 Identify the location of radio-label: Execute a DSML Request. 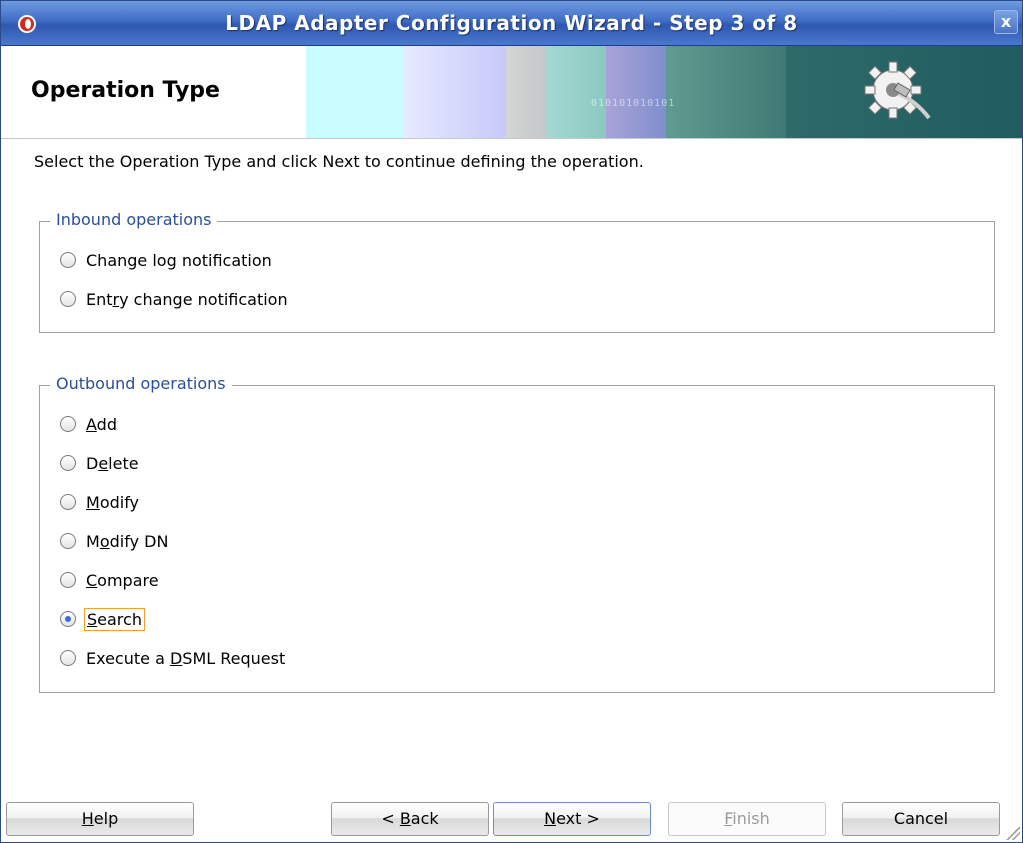
(186, 658).